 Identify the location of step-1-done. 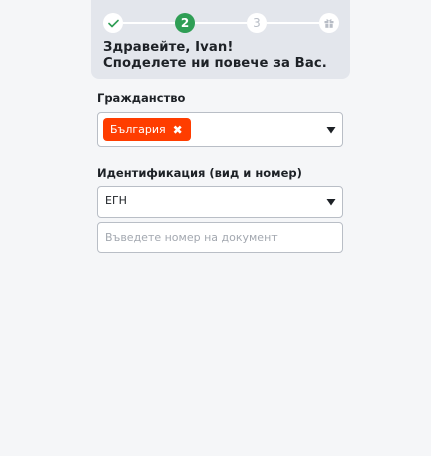
(113, 23).